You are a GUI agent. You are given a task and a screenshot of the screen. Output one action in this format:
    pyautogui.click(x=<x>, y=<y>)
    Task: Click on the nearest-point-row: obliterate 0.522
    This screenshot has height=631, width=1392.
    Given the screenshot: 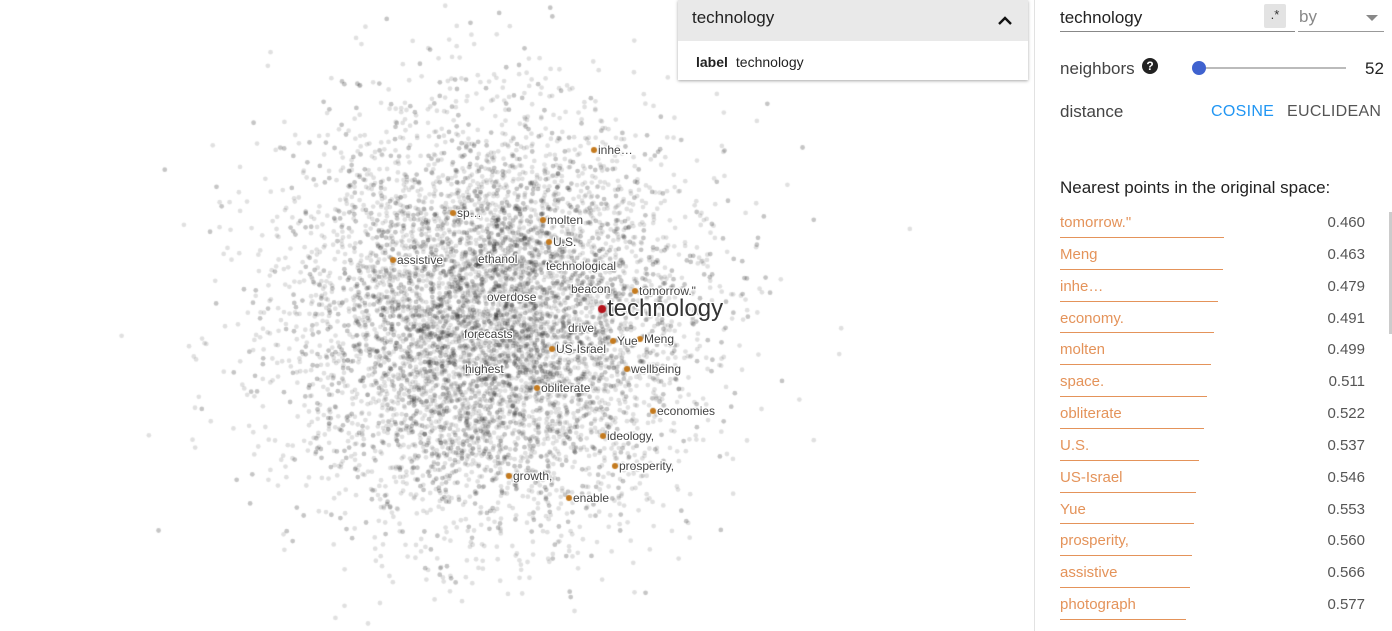 What is the action you would take?
    pyautogui.click(x=1212, y=416)
    